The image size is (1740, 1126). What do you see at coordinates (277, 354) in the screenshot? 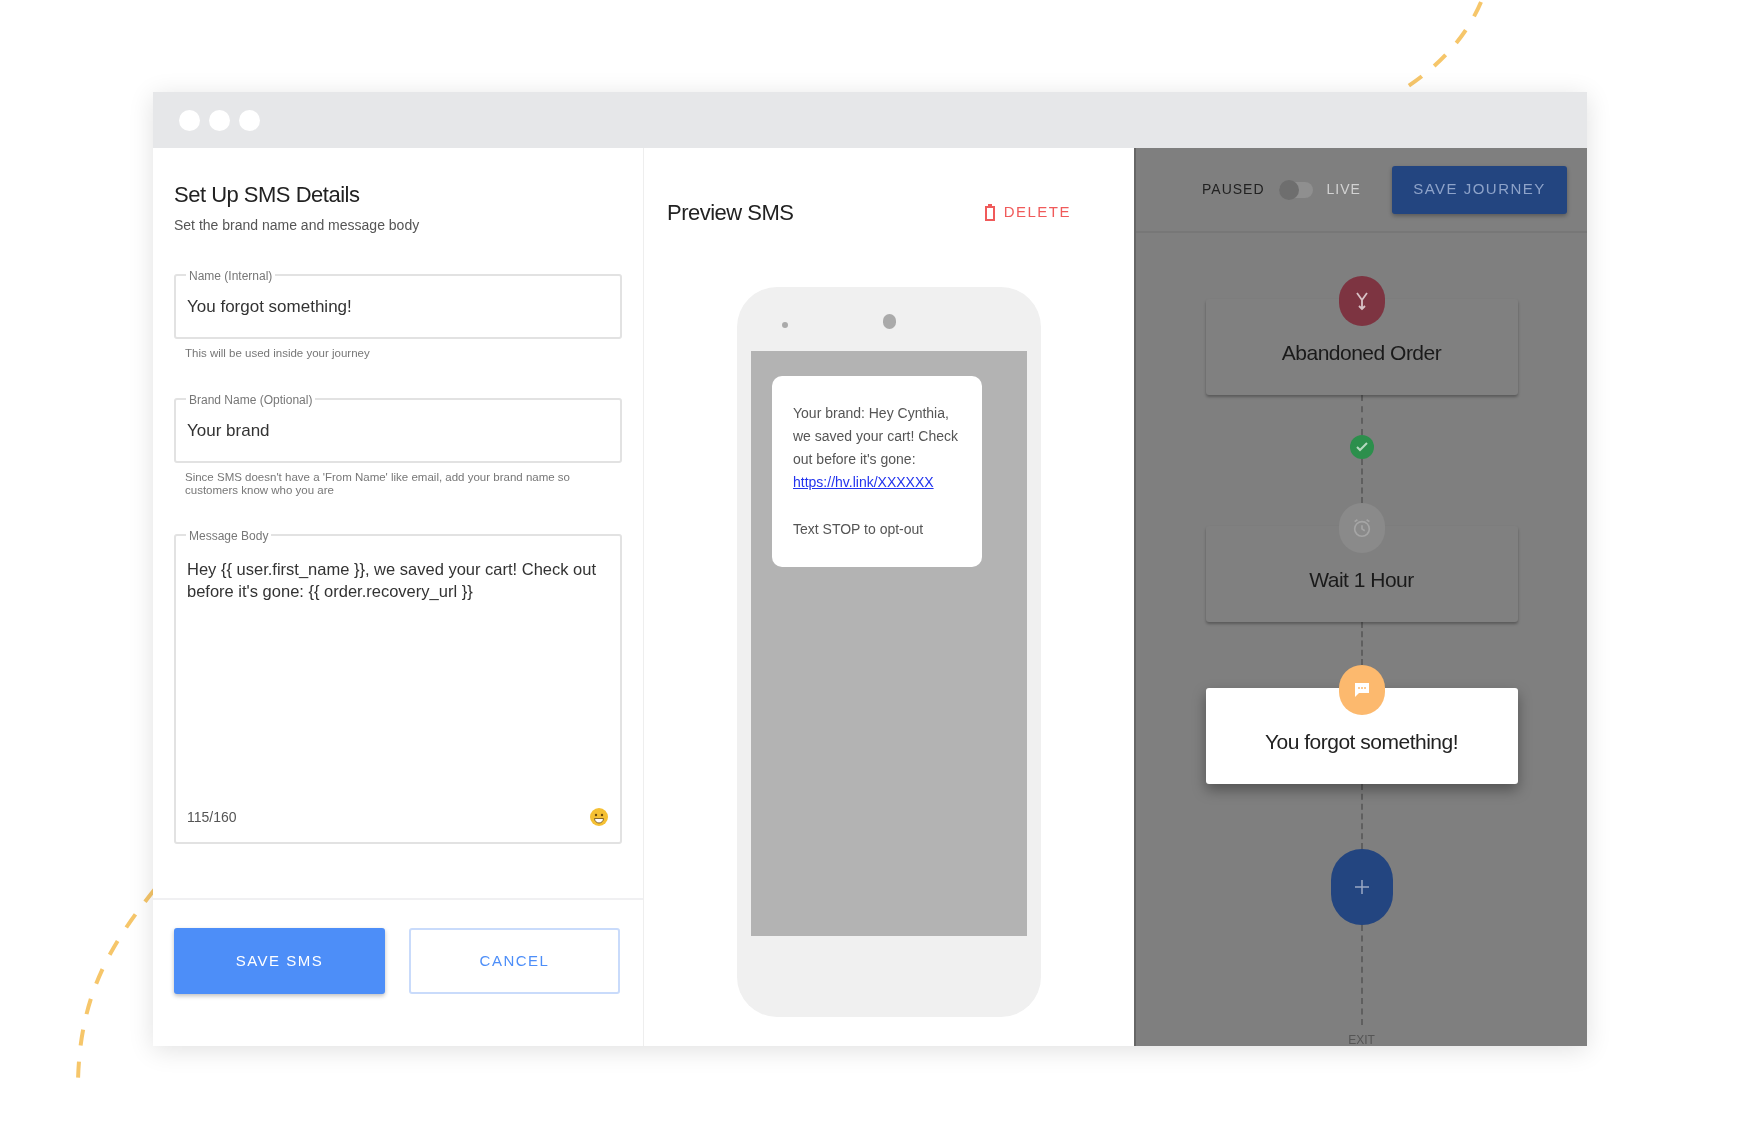
I see `helper-text: This will be used inside your journey` at bounding box center [277, 354].